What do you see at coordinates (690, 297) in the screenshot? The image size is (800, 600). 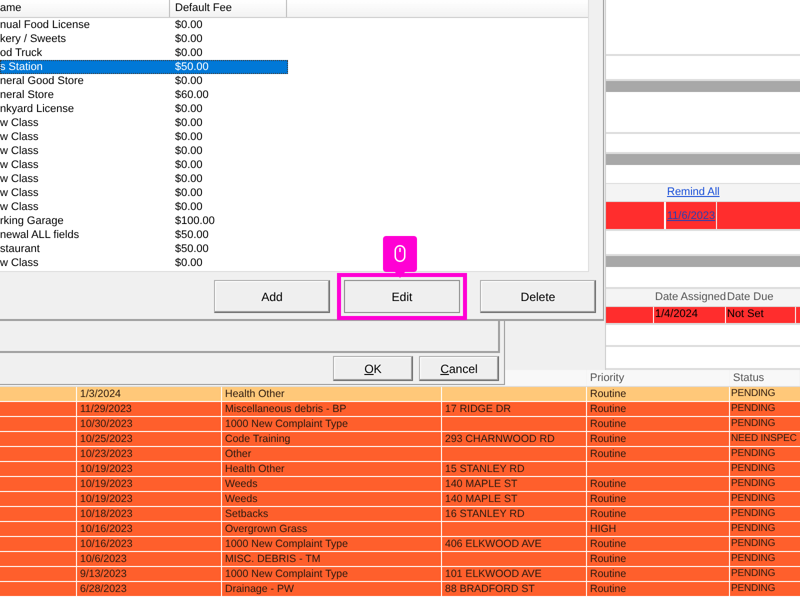 I see `column-header: Date Assigned` at bounding box center [690, 297].